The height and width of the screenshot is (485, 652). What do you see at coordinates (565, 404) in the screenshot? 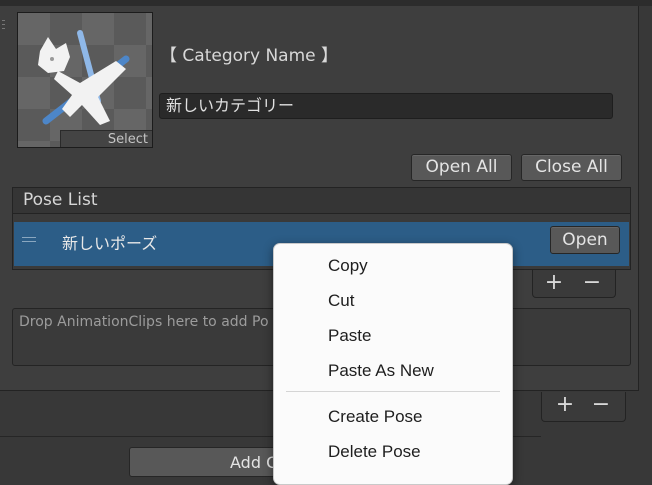
I see `add-category-button: +` at bounding box center [565, 404].